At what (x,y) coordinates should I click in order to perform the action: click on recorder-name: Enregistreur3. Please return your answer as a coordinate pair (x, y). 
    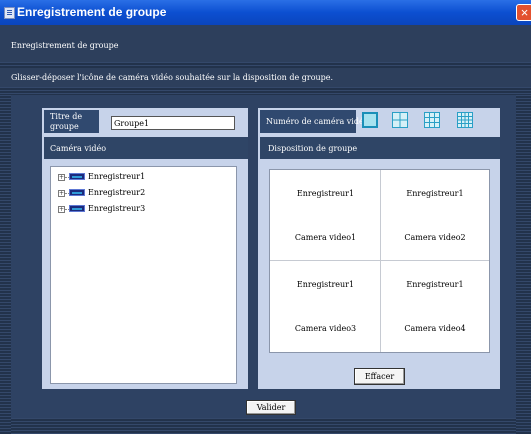
    Looking at the image, I should click on (117, 208).